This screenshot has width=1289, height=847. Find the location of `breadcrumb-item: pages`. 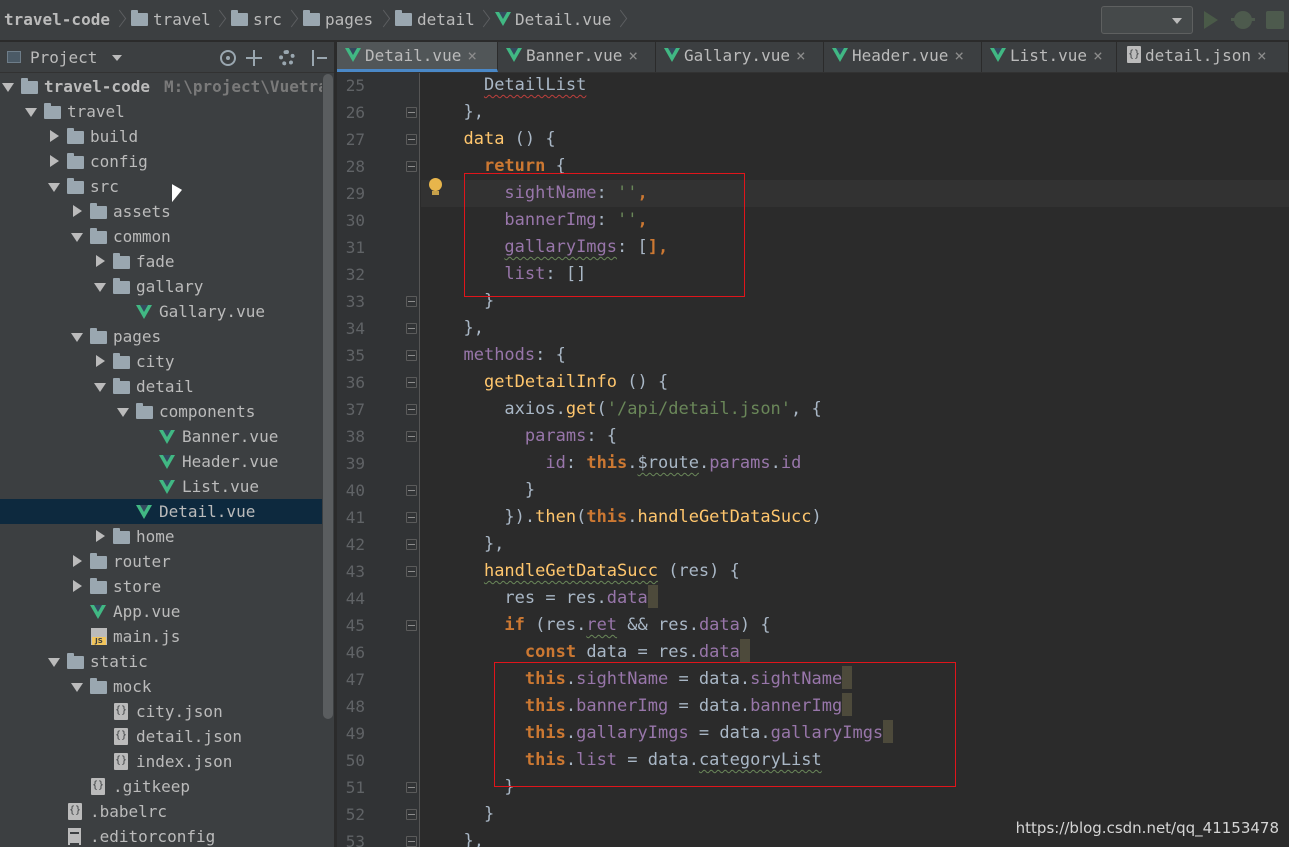

breadcrumb-item: pages is located at coordinates (338, 20).